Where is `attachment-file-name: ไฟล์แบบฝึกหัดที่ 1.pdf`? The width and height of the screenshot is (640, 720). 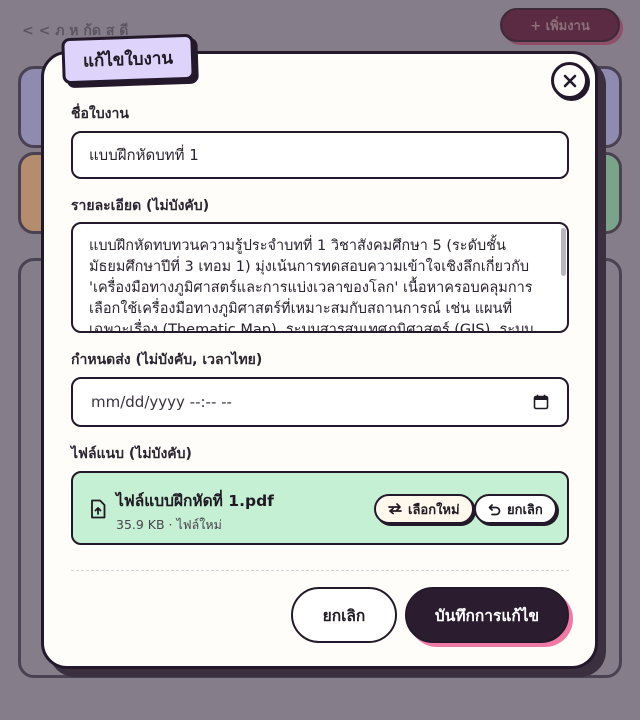 attachment-file-name: ไฟล์แบบฝึกหัดที่ 1.pdf is located at coordinates (195, 501).